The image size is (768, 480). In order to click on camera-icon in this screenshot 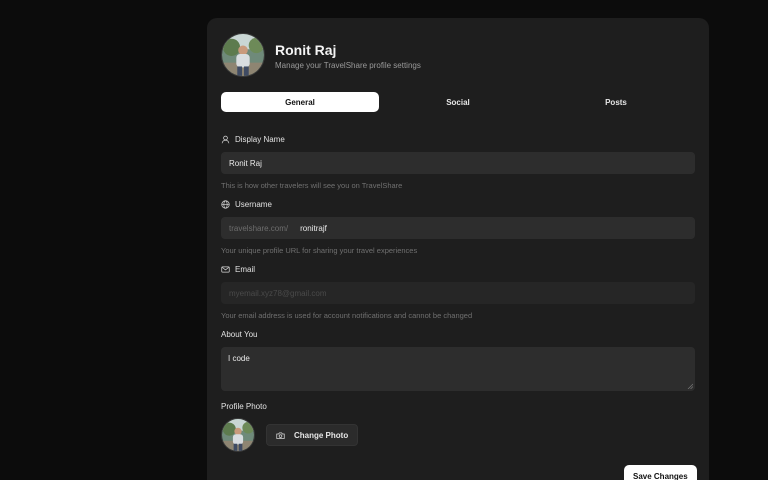, I will do `click(280, 435)`.